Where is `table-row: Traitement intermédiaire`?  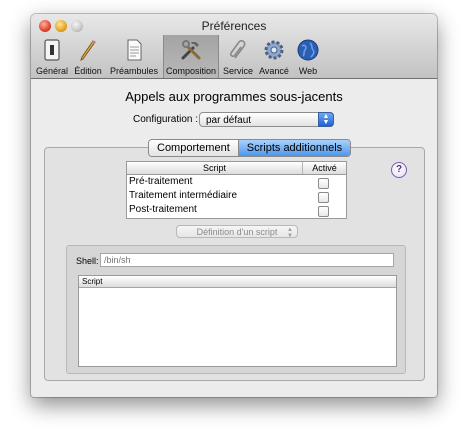 table-row: Traitement intermédiaire is located at coordinates (236, 196).